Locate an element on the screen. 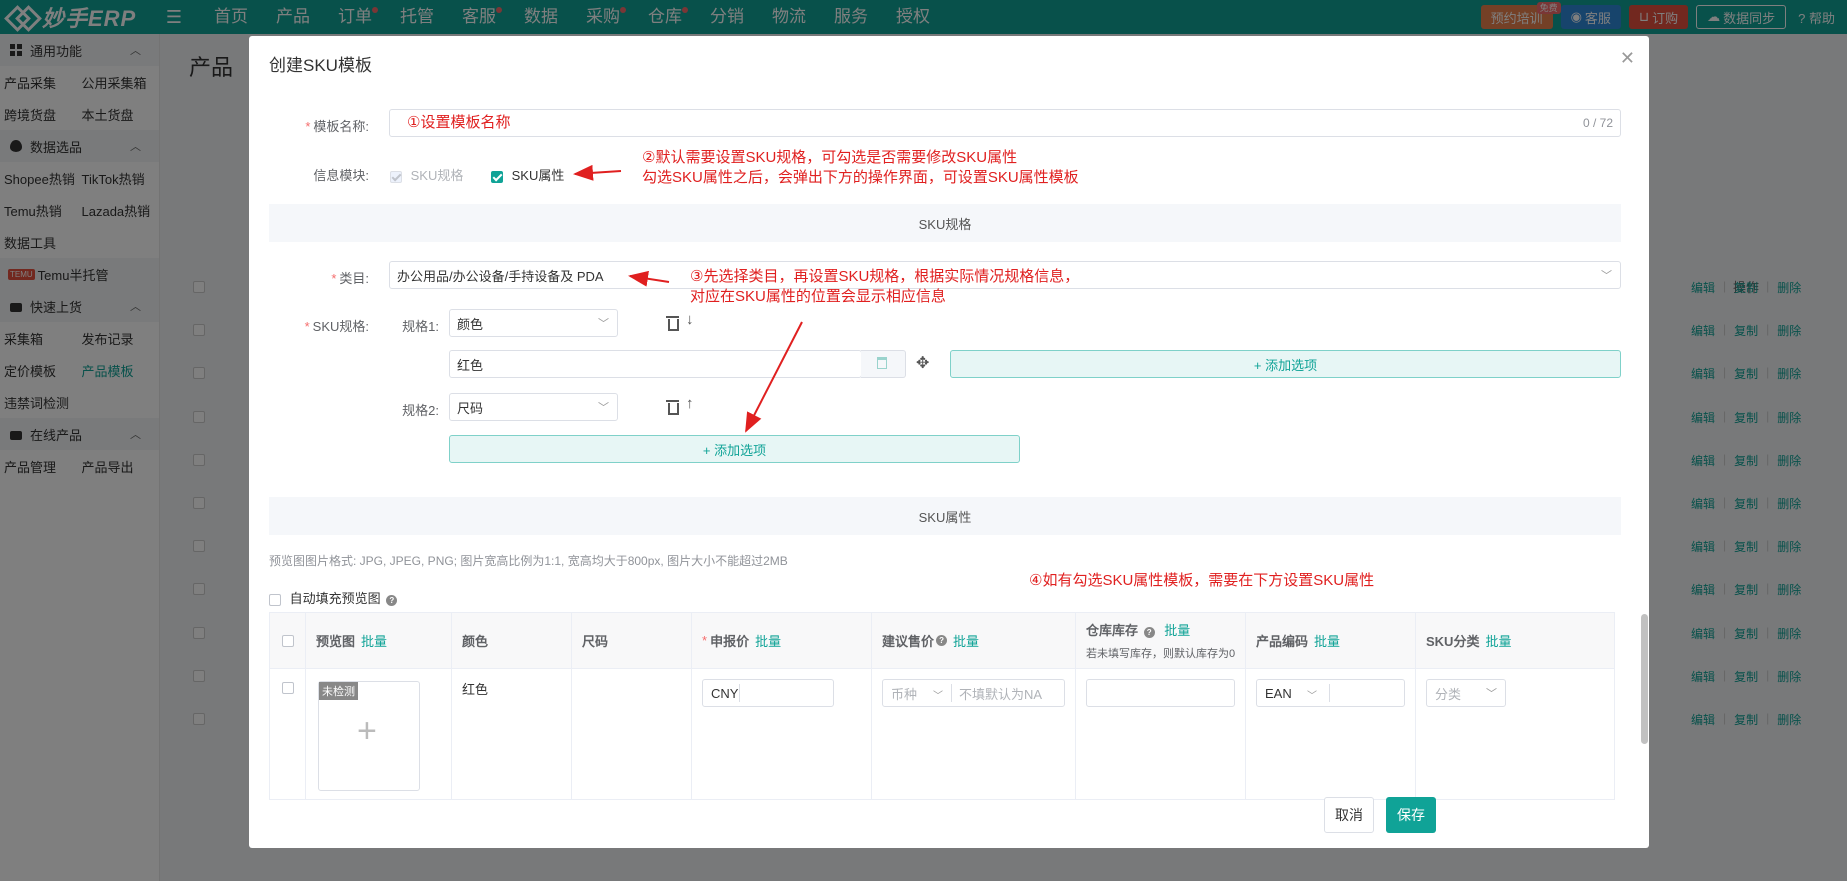  sku-spec-label: * SKU规格: is located at coordinates (336, 326).